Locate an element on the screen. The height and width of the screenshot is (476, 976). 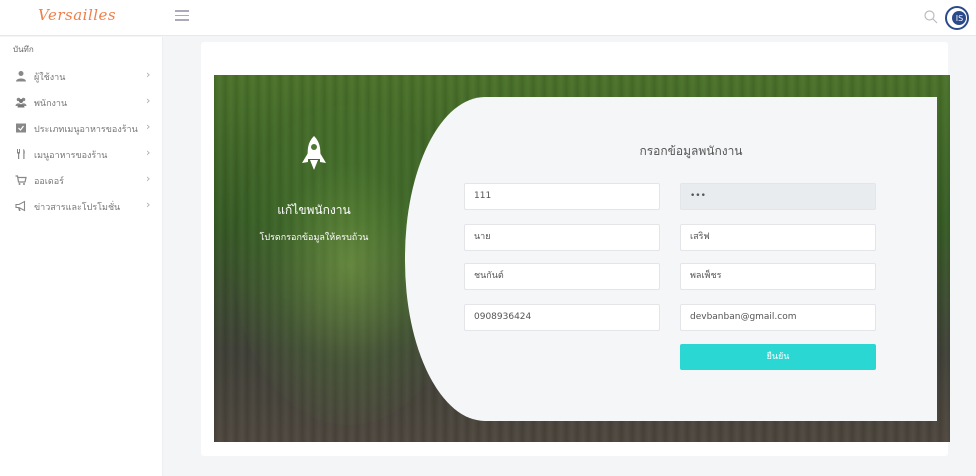
password-field: ••• is located at coordinates (778, 196).